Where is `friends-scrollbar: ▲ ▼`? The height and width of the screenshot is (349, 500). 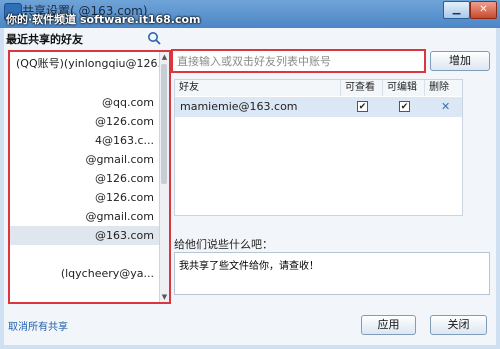 friends-scrollbar: ▲ ▼ is located at coordinates (164, 177).